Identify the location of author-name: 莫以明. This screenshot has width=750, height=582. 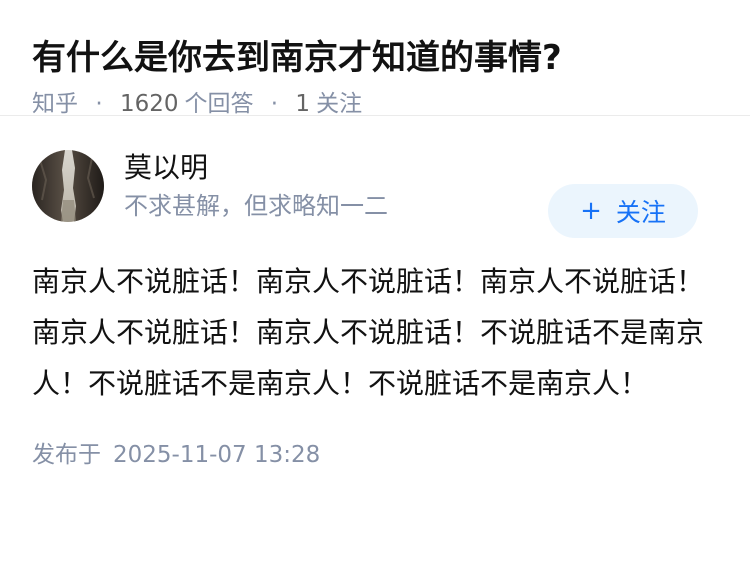
(256, 168).